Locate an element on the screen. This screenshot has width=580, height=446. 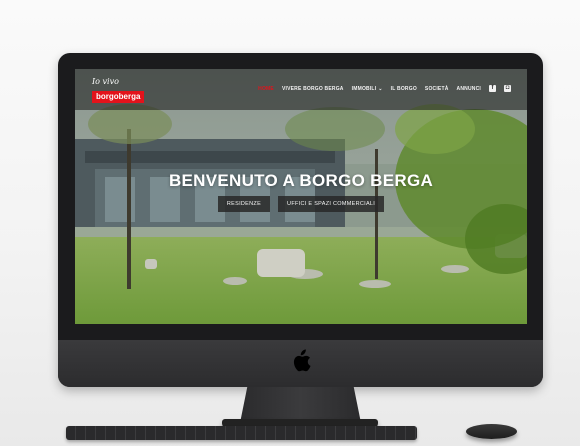
hero-buttons: RESIDENZE UFFICI E SPAZI COMMERCIALI is located at coordinates (301, 204).